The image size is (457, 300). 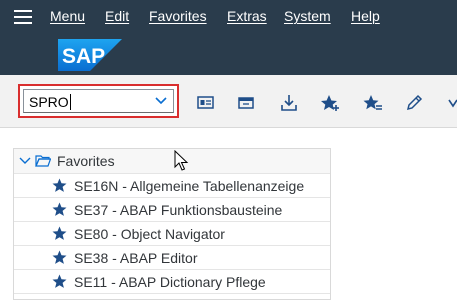 I want to click on text-caret, so click(x=70, y=102).